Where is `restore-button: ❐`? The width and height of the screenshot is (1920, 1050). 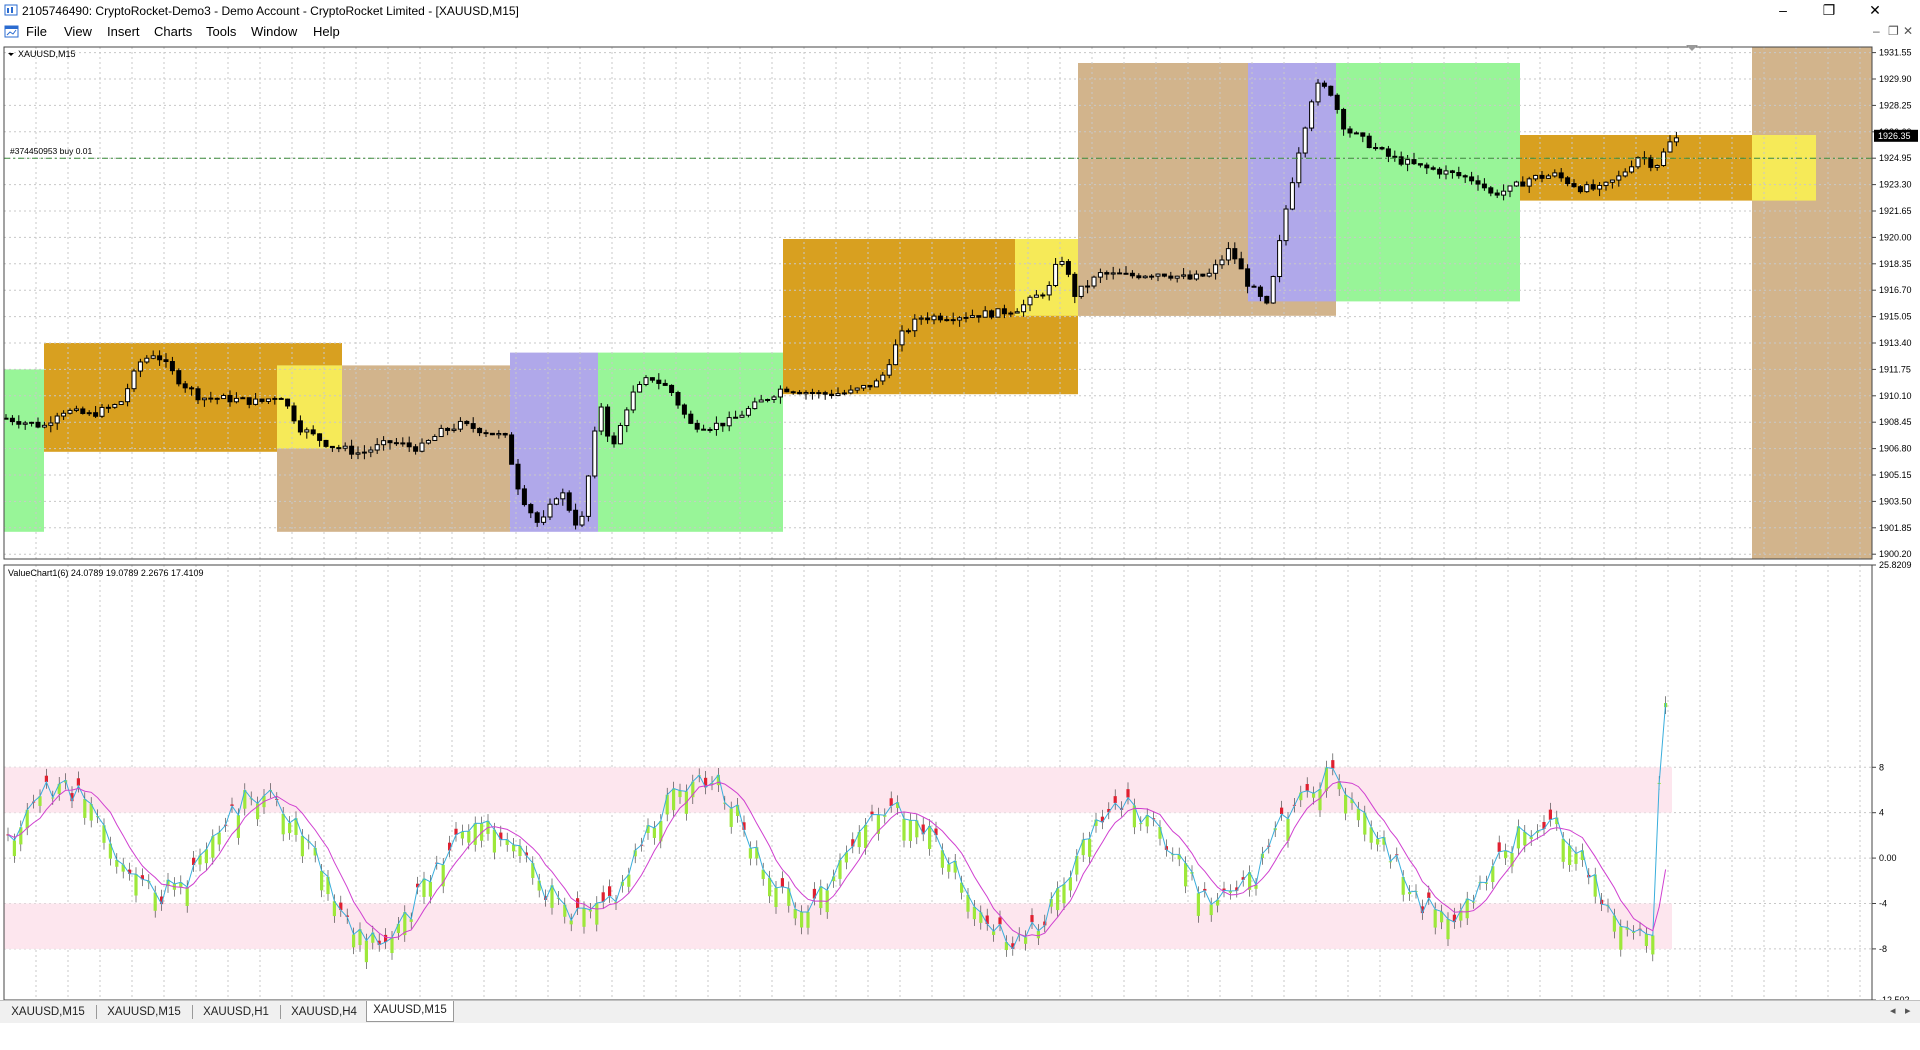 restore-button: ❐ is located at coordinates (1829, 11).